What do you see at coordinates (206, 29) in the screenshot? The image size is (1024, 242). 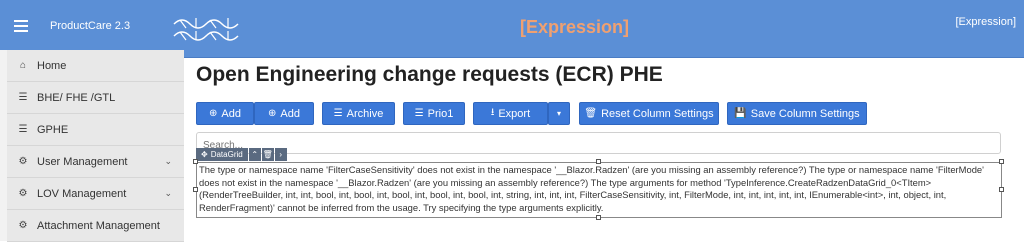 I see `company-logo` at bounding box center [206, 29].